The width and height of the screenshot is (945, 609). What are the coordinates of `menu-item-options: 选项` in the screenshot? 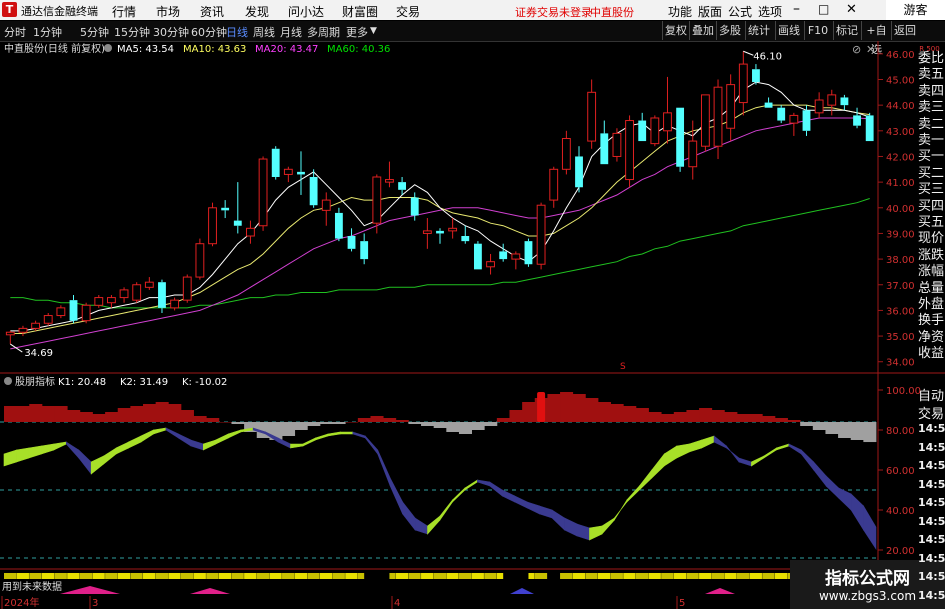 It's located at (770, 11).